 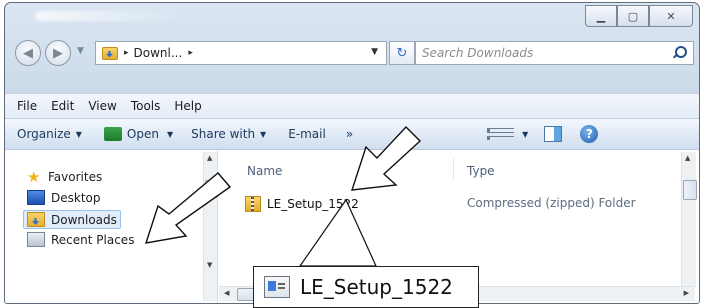 I want to click on menu-edit: Edit, so click(x=62, y=106).